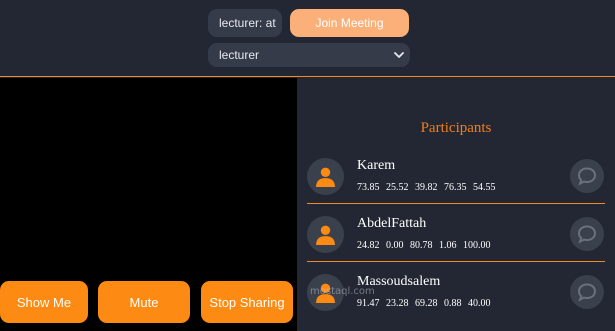 This screenshot has width=615, height=331. What do you see at coordinates (144, 302) in the screenshot?
I see `mute-button: Mute` at bounding box center [144, 302].